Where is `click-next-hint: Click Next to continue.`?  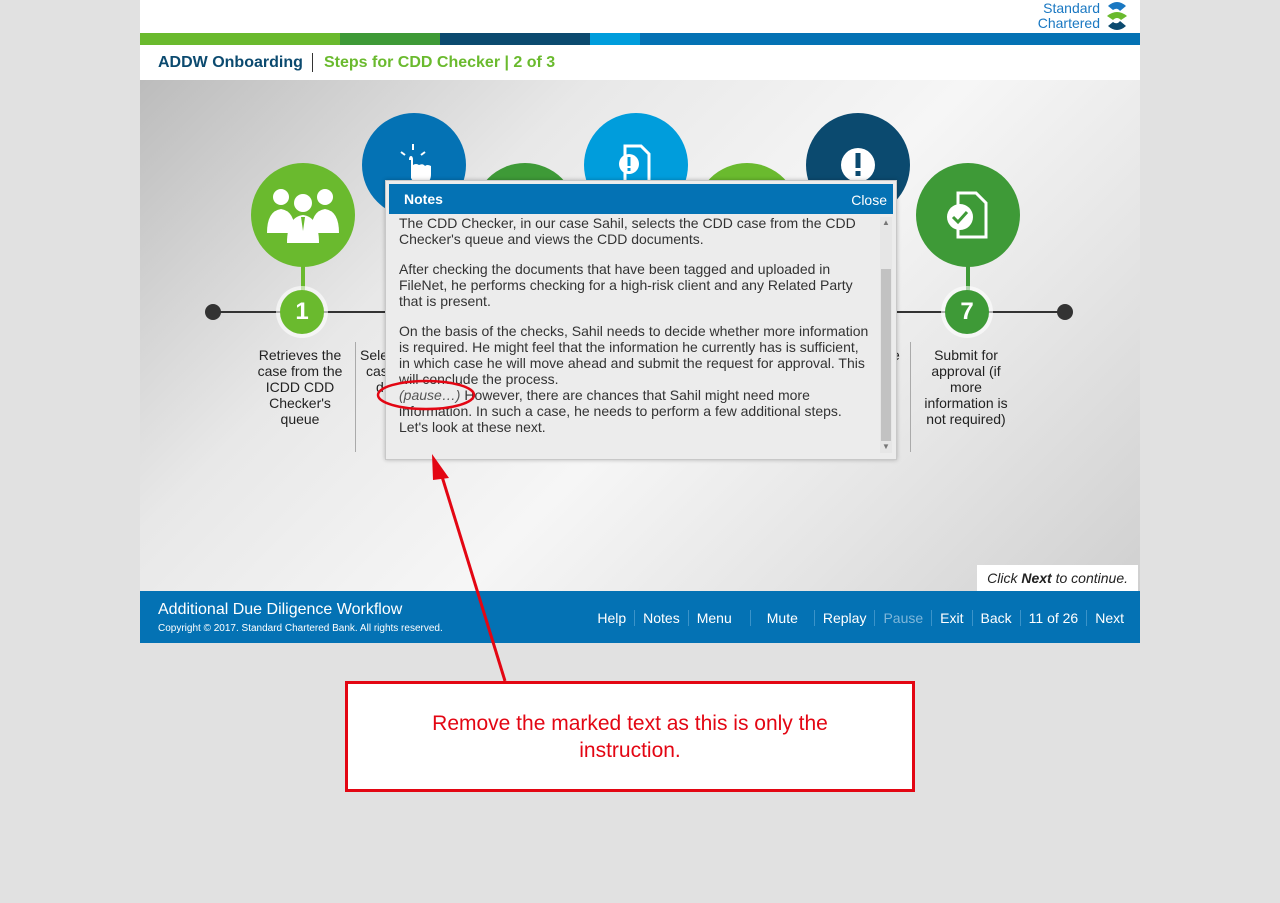 click-next-hint: Click Next to continue. is located at coordinates (1057, 578).